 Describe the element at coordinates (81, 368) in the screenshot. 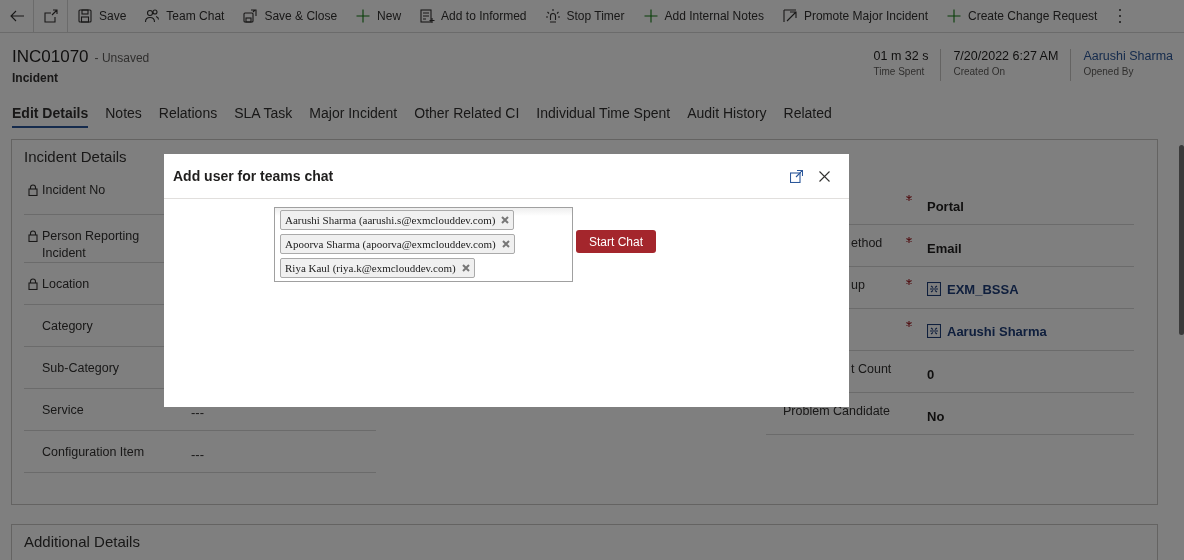

I see `field-label: Sub-Category` at that location.